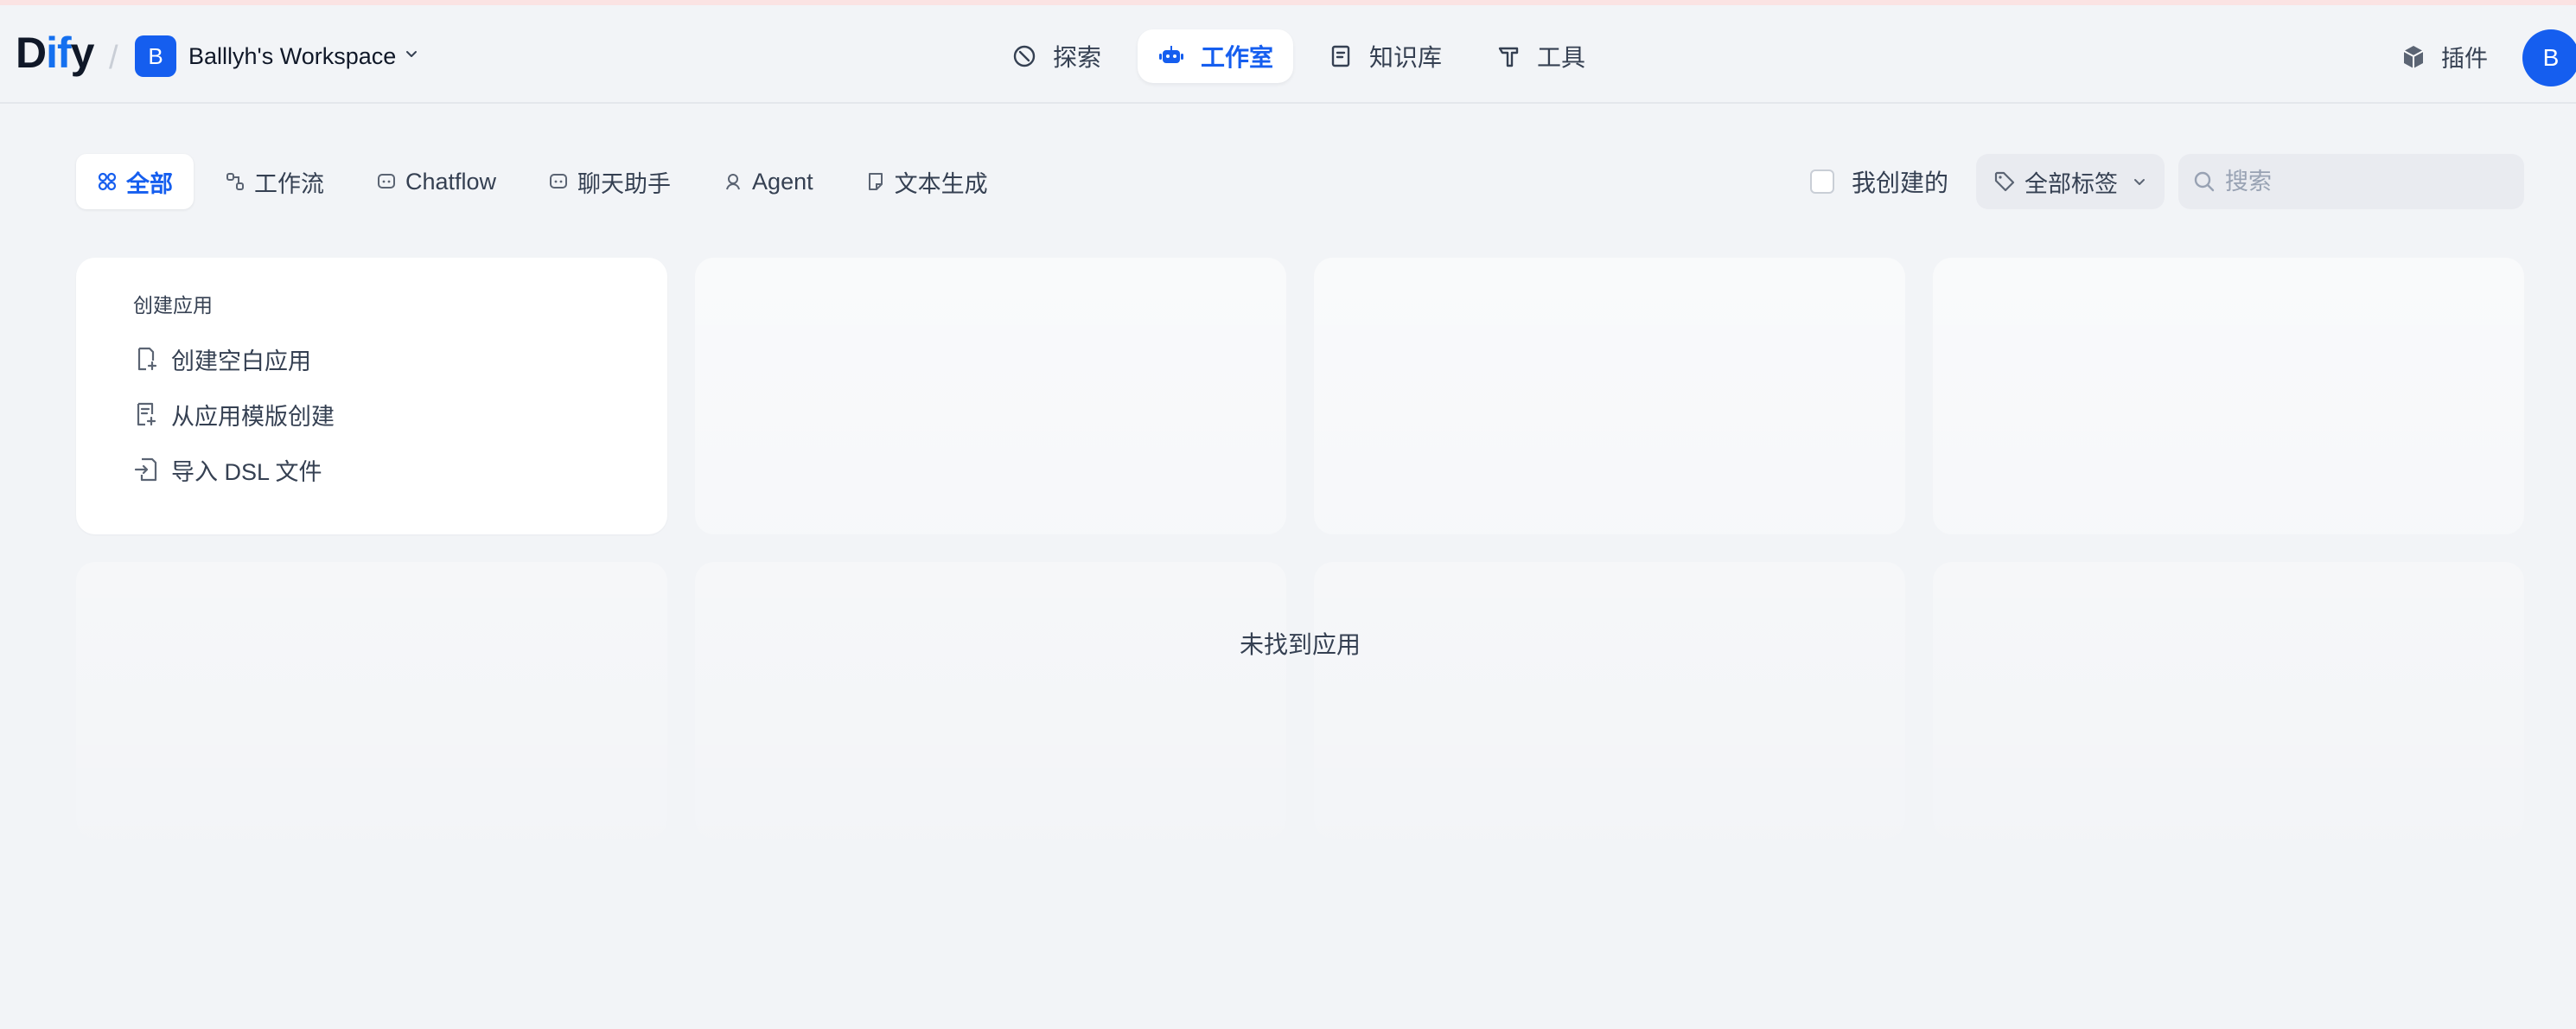  What do you see at coordinates (59, 53) in the screenshot?
I see `logo-mid: if` at bounding box center [59, 53].